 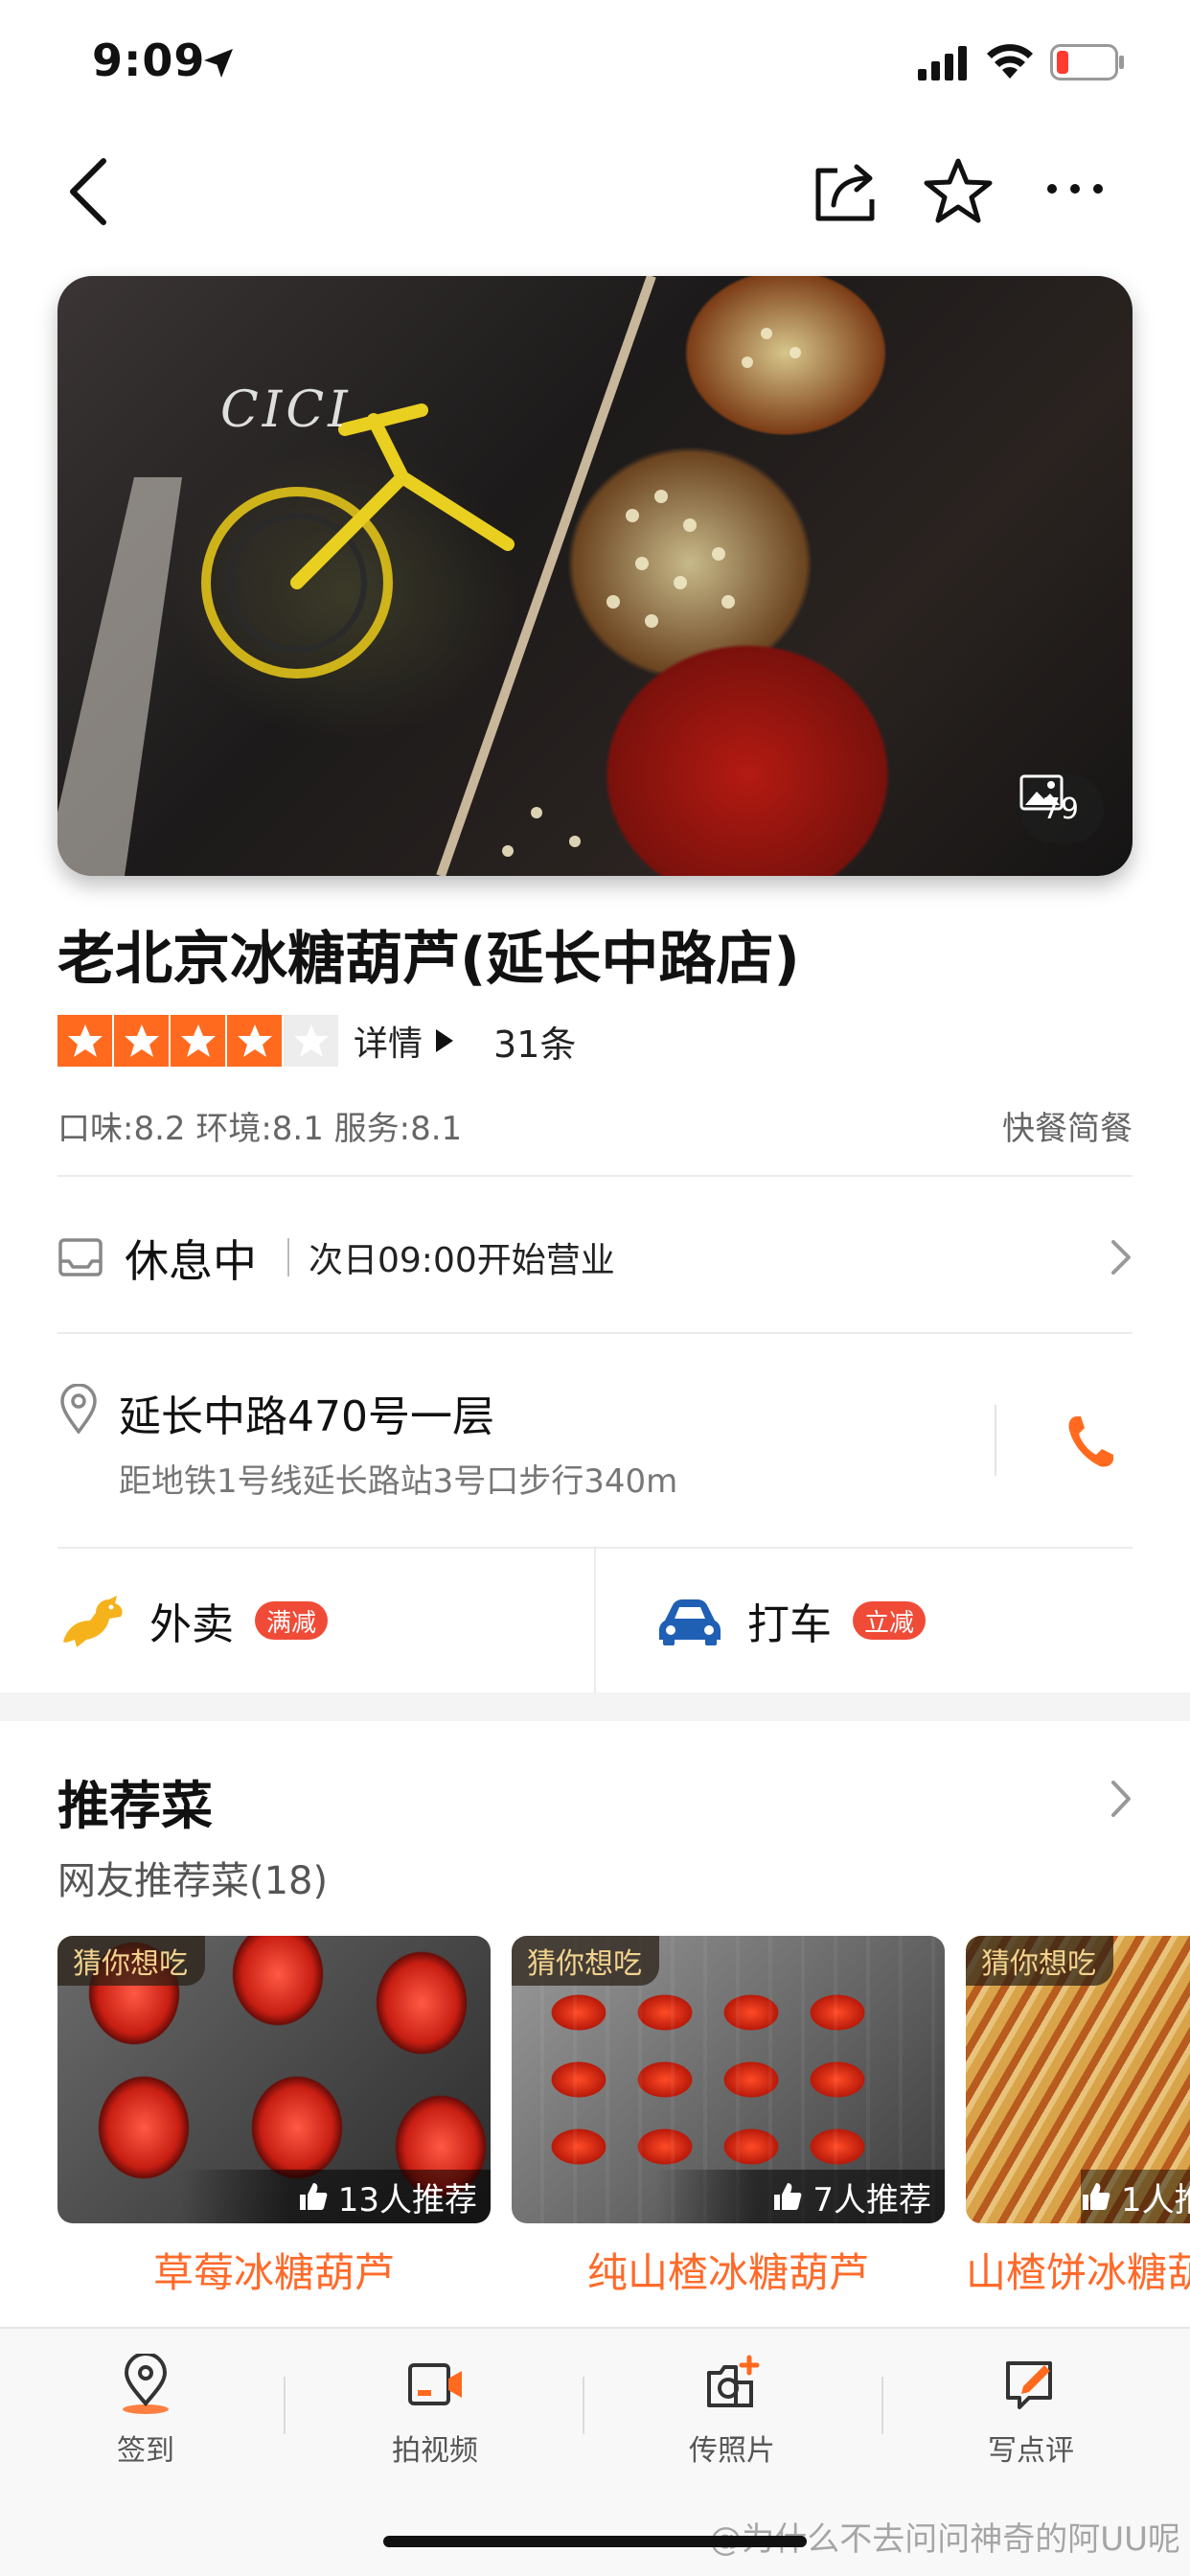 What do you see at coordinates (1029, 2385) in the screenshot?
I see `write-review-icon` at bounding box center [1029, 2385].